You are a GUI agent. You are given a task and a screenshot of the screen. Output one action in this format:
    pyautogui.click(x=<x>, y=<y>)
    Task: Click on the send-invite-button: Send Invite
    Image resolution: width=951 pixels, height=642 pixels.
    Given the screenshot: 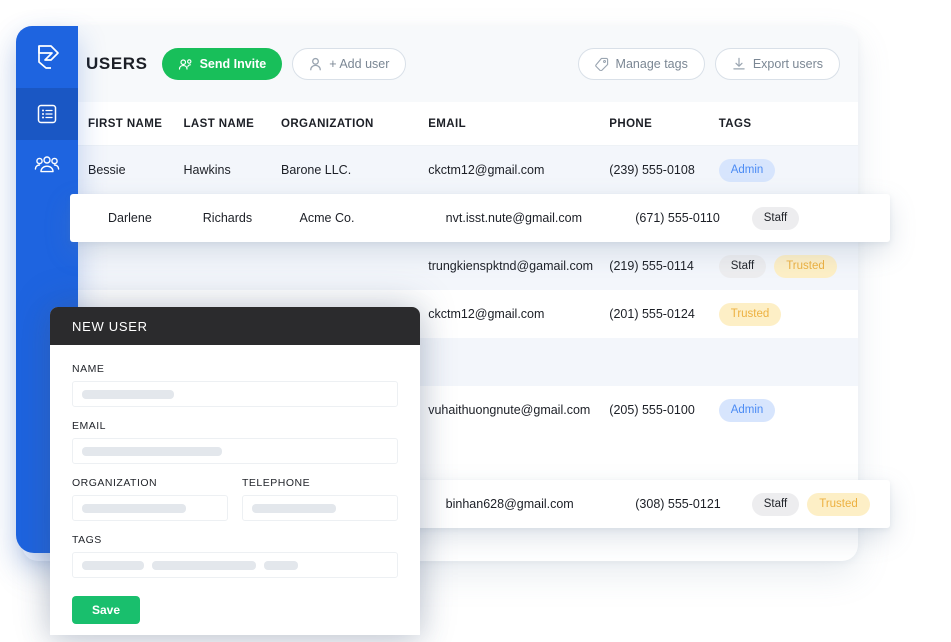 What is the action you would take?
    pyautogui.click(x=222, y=64)
    